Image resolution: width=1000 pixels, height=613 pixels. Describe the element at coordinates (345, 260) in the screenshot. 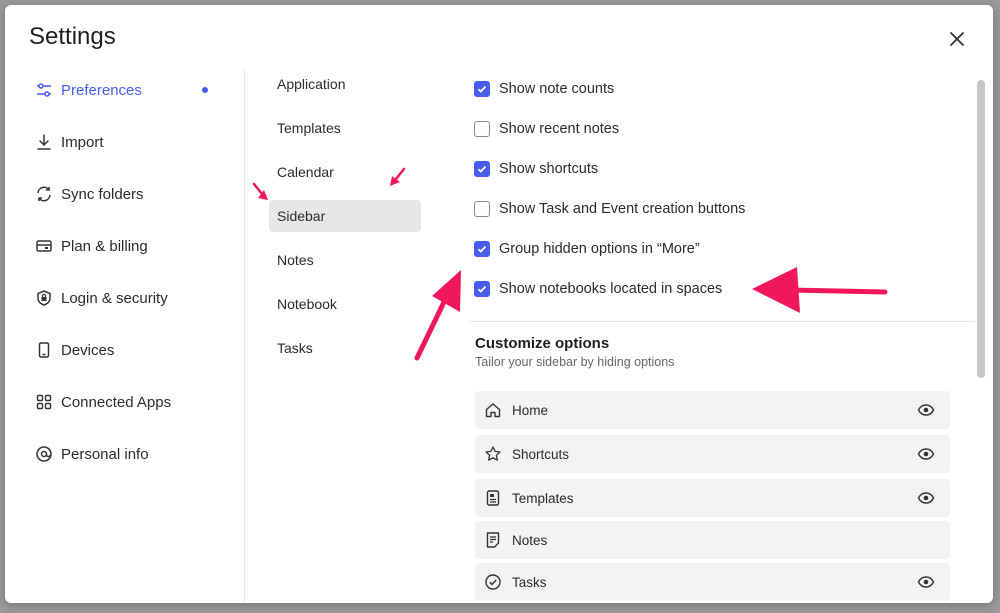

I see `subnav-item-notes: Notes` at that location.